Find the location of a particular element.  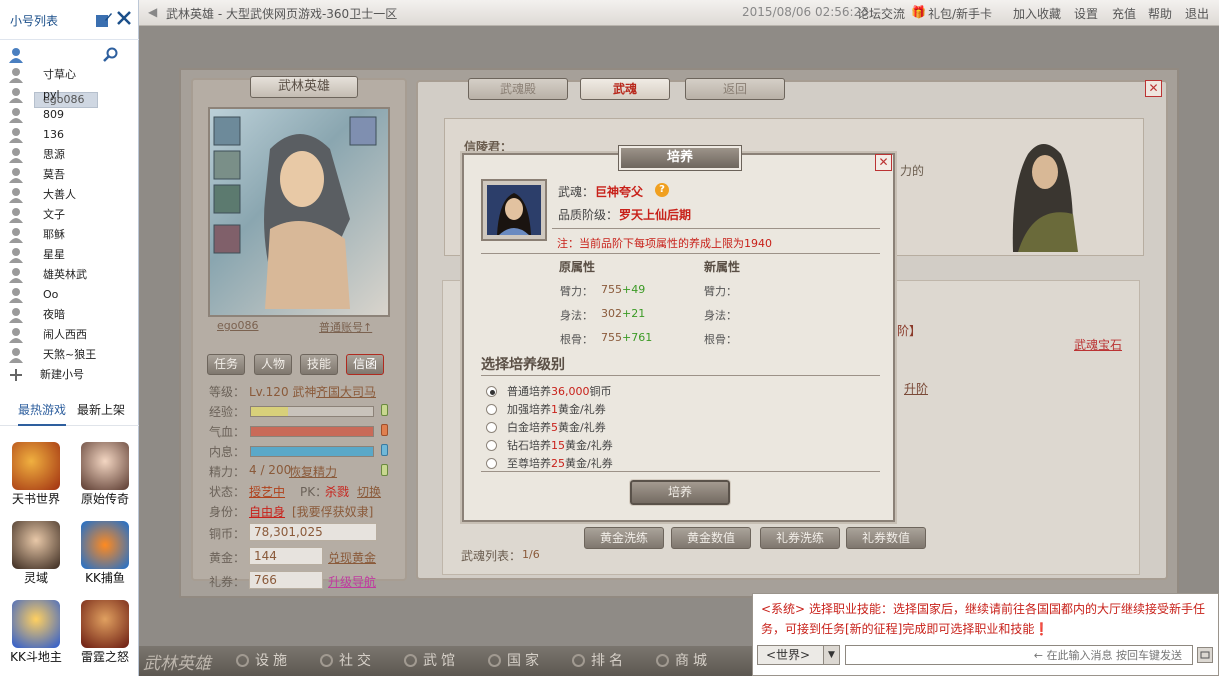

account-item: 星星 is located at coordinates (69, 255).